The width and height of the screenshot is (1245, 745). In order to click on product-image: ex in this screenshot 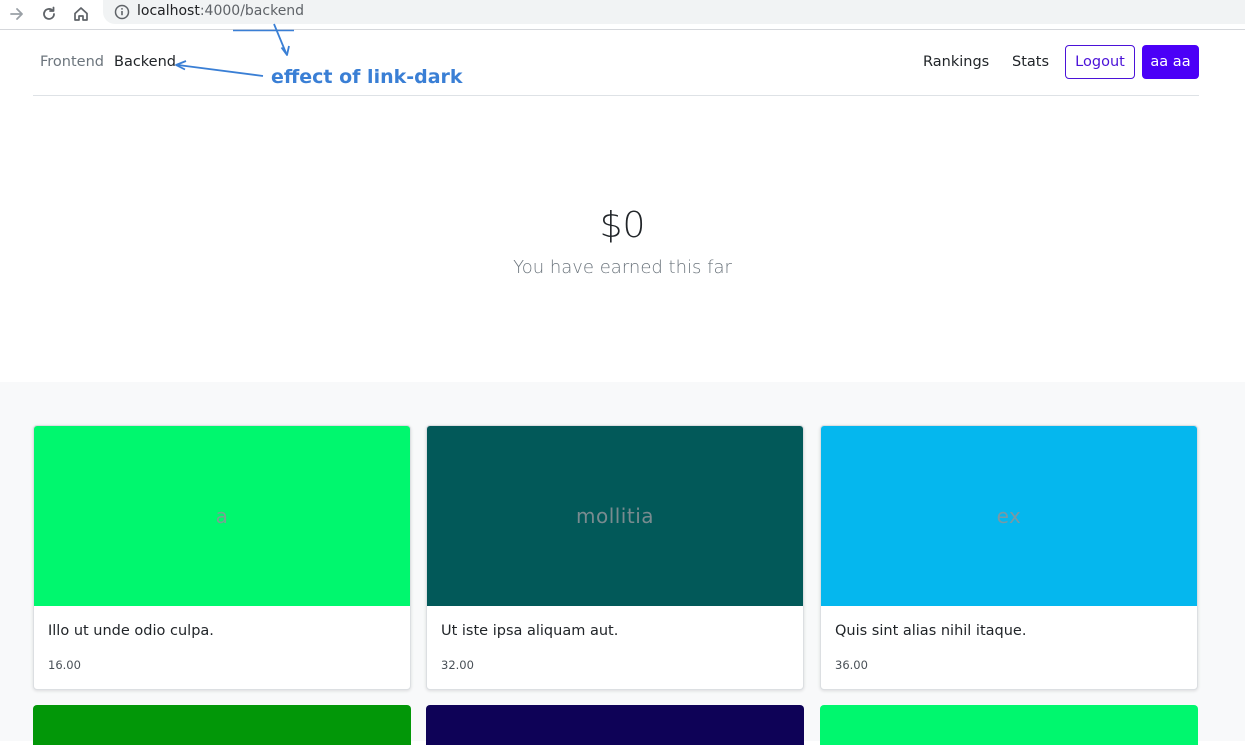, I will do `click(1009, 516)`.